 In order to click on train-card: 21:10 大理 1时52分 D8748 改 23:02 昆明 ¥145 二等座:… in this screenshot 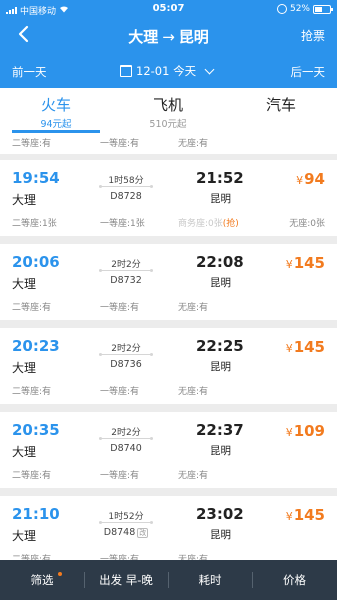, I will do `click(168, 528)`.